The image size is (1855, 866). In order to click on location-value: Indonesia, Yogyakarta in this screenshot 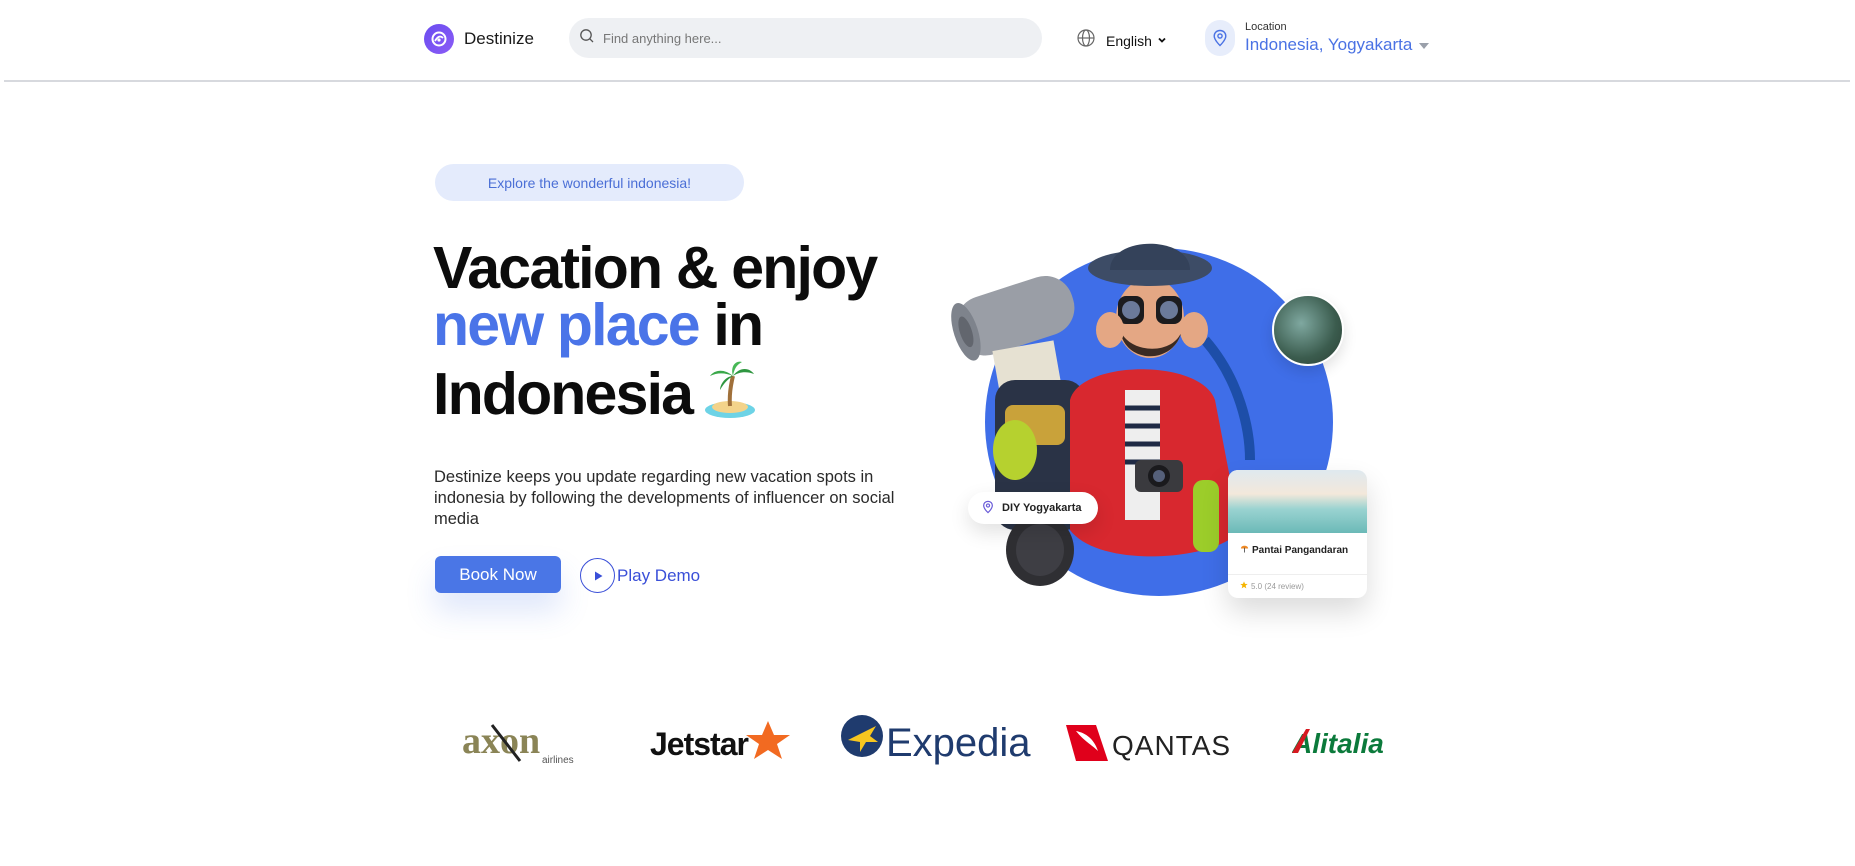, I will do `click(1337, 45)`.